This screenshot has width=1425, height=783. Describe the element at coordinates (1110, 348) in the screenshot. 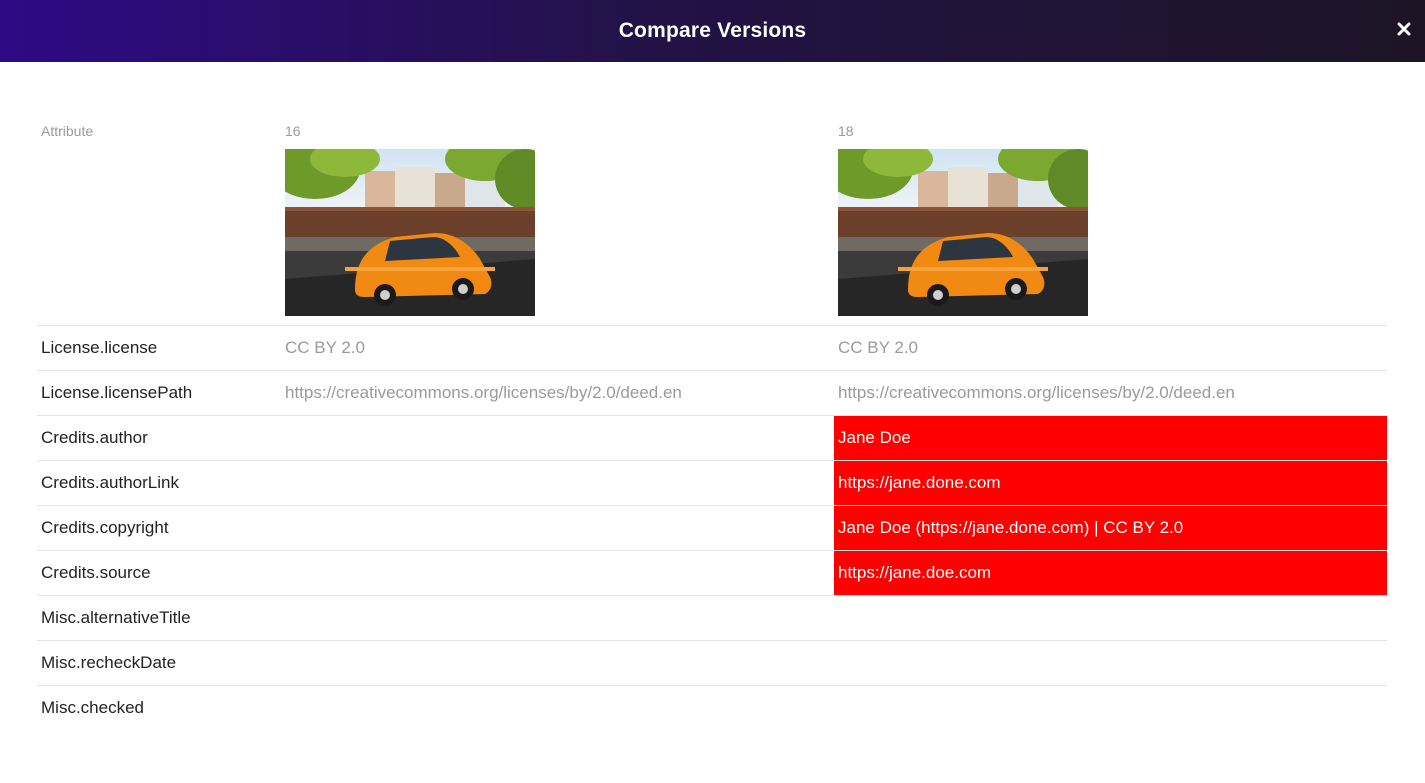

I see `version-b-cell: CC BY 2.0` at that location.